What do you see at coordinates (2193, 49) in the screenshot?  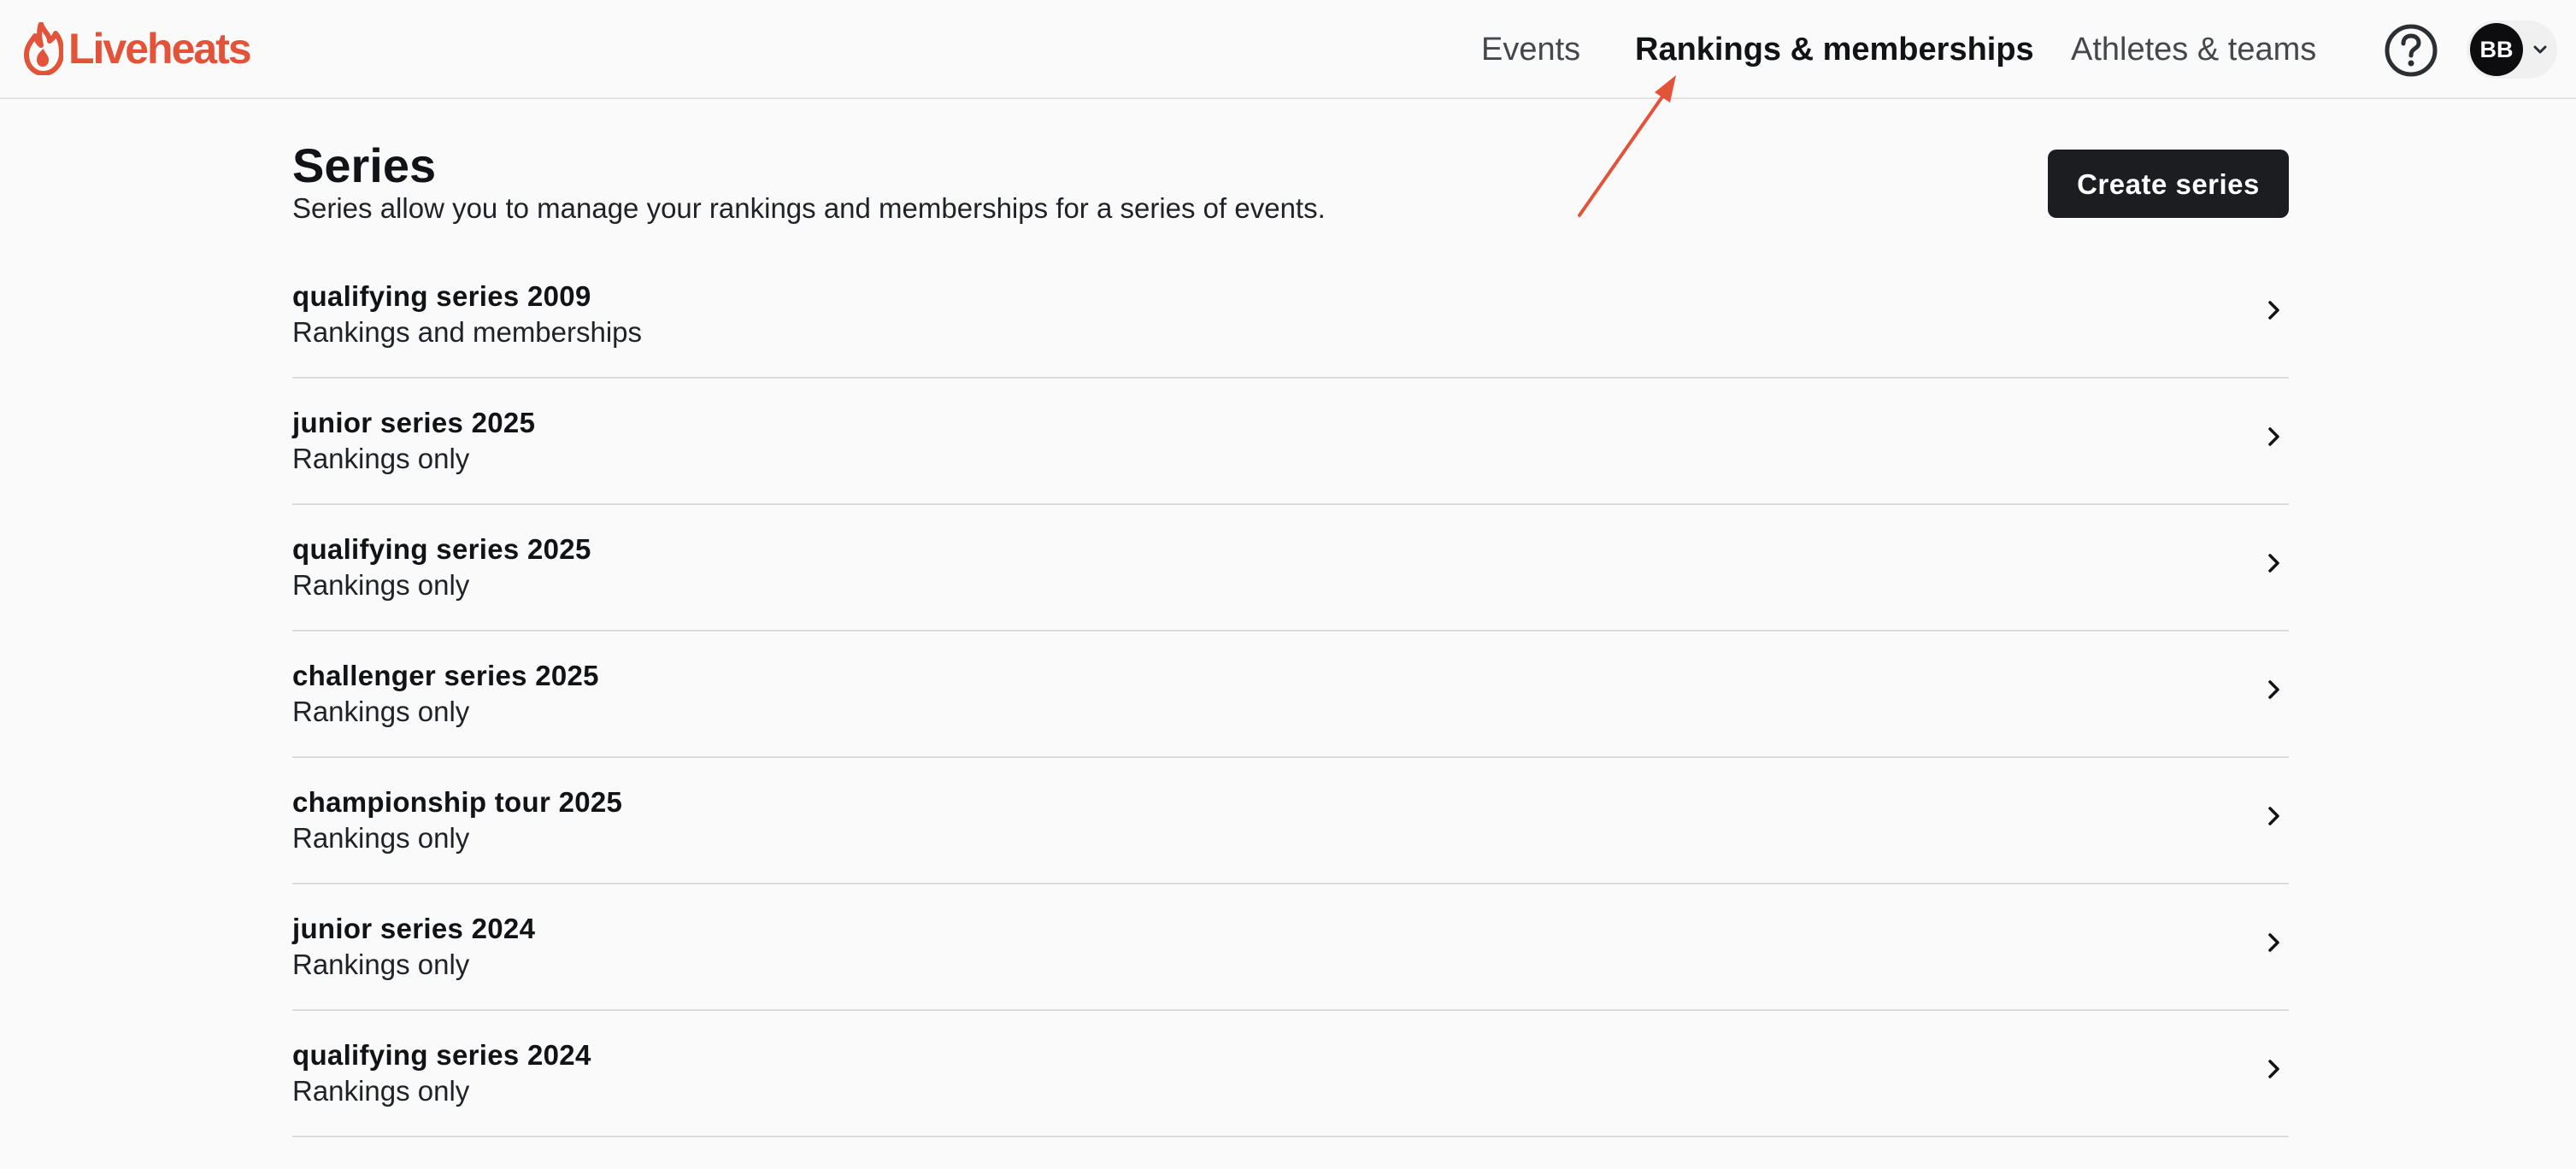 I see `nav-athletes-teams: Athletes & teams` at bounding box center [2193, 49].